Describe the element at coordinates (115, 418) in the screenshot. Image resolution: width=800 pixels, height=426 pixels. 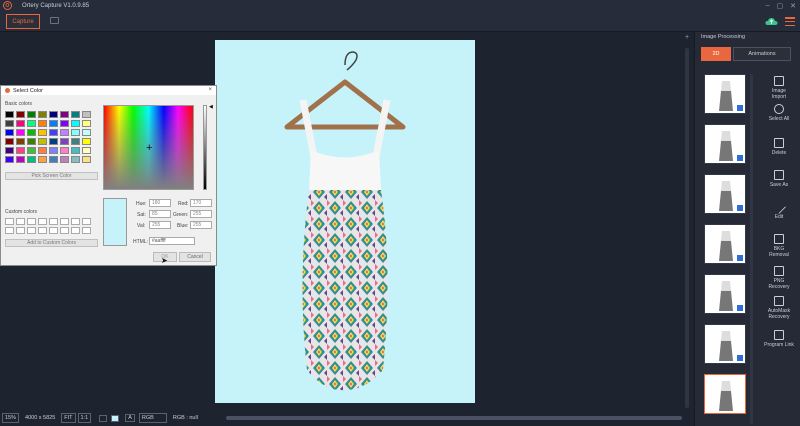
I see `foreground-color-swatch` at that location.